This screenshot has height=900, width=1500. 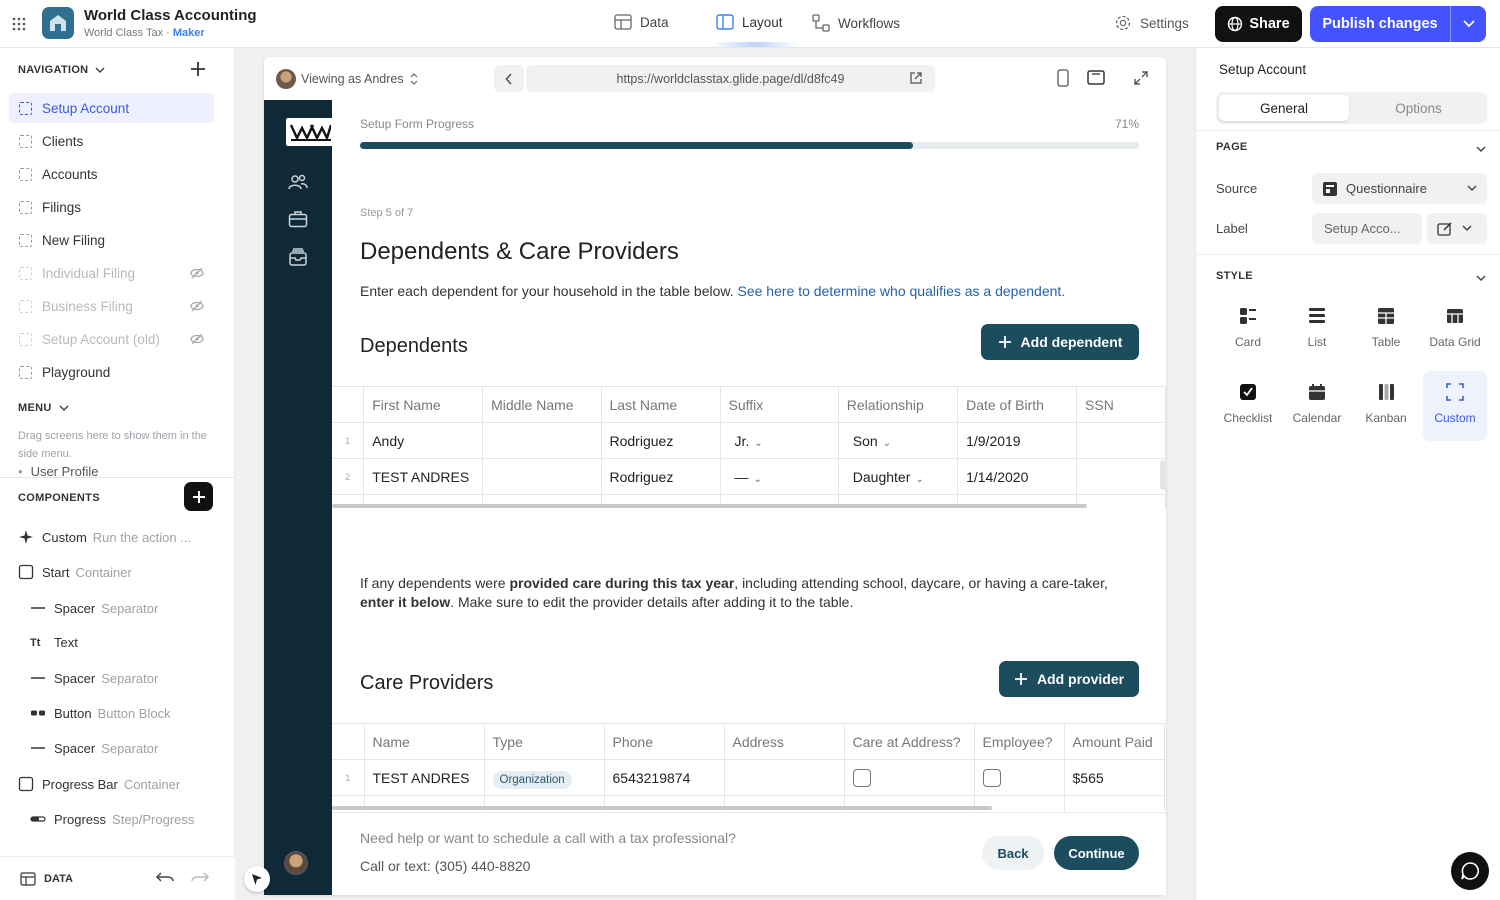 I want to click on column-header: SSN, so click(x=1121, y=404).